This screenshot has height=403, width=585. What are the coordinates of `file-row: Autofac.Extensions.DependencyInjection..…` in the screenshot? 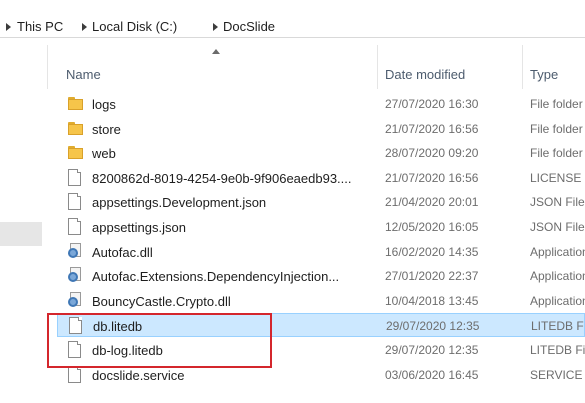 It's located at (321, 276).